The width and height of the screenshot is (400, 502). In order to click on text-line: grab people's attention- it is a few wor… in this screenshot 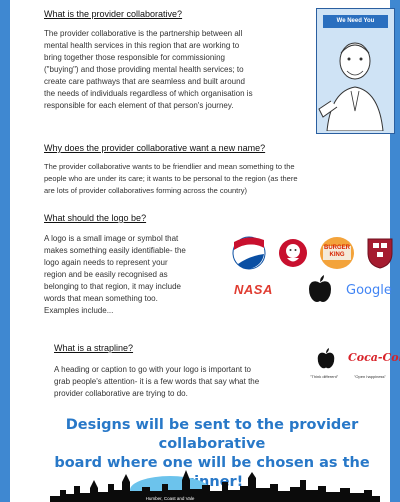, I will do `click(157, 381)`.